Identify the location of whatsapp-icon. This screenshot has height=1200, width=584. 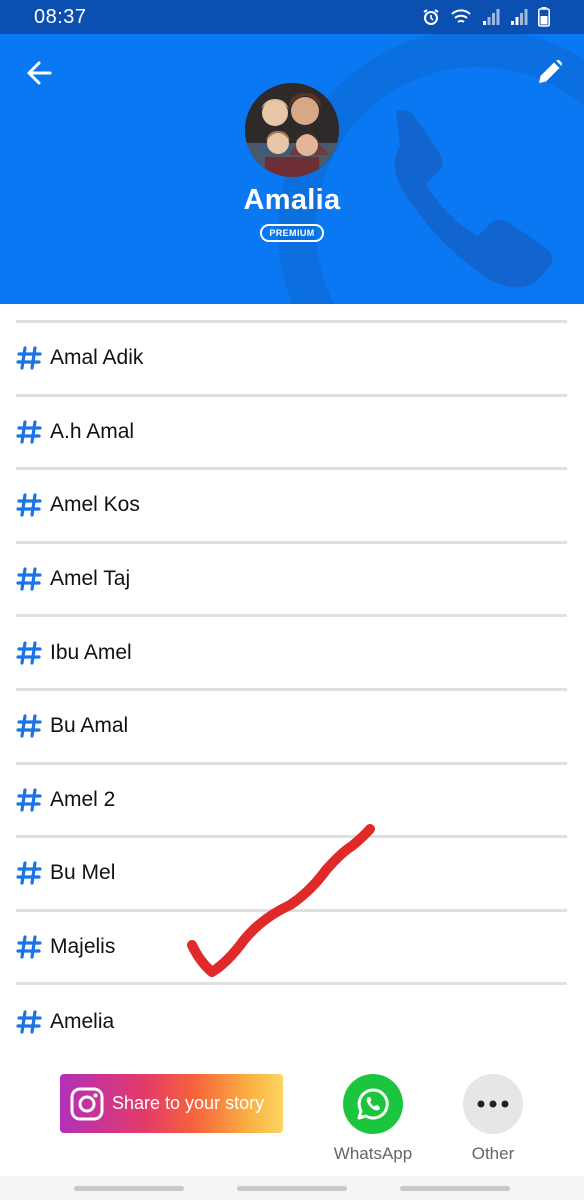
(373, 1104).